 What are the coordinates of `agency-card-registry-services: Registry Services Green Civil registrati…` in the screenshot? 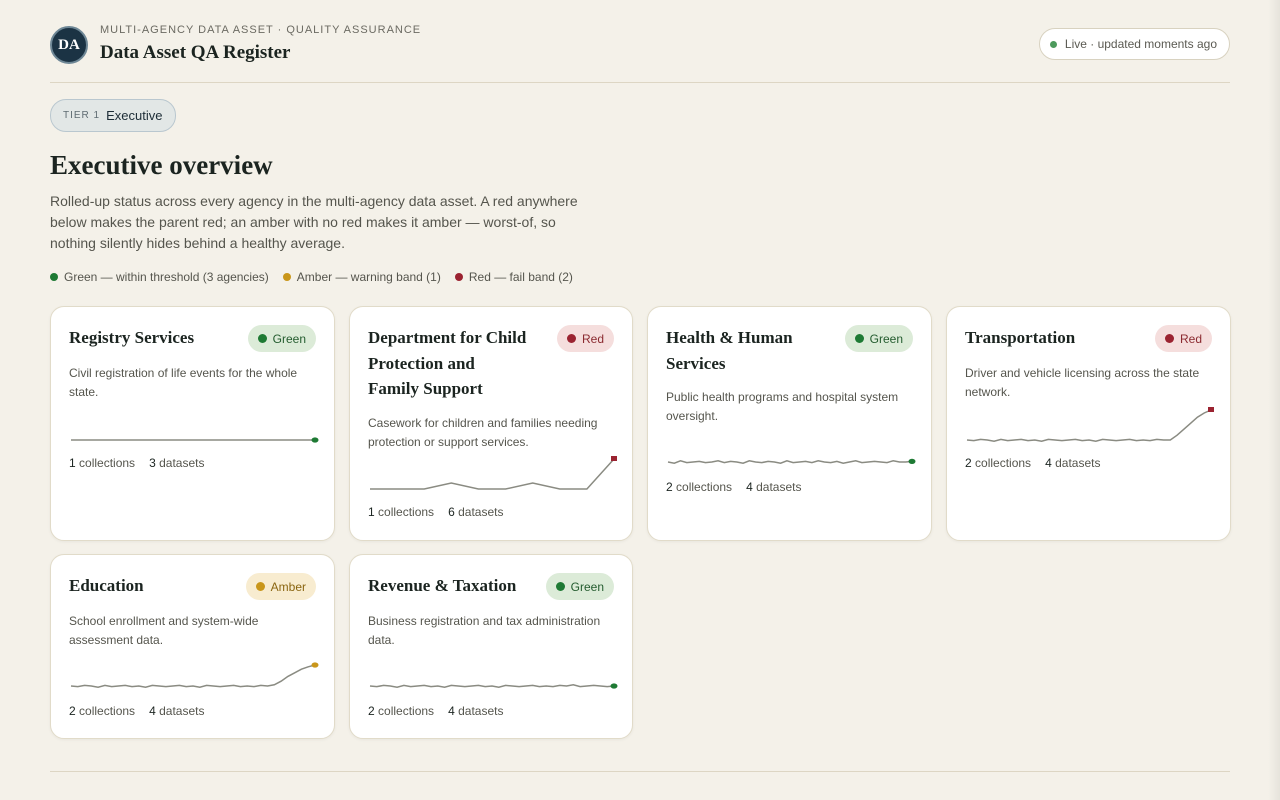 It's located at (192, 423).